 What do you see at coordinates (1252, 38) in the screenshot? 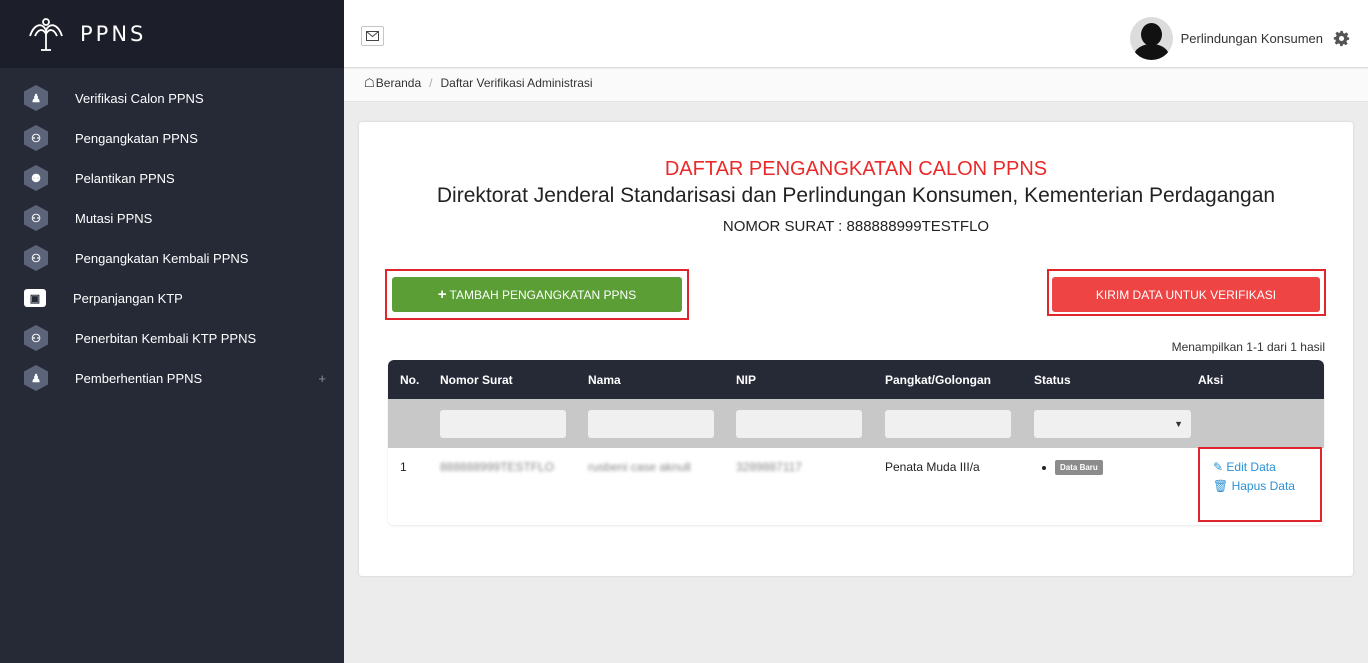
I see `user-name: Perlindungan Konsumen` at bounding box center [1252, 38].